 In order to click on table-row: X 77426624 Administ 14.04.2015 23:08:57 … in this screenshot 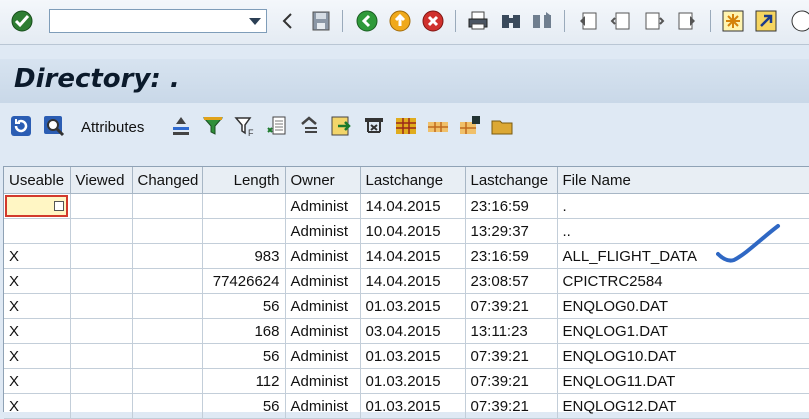, I will do `click(406, 281)`.